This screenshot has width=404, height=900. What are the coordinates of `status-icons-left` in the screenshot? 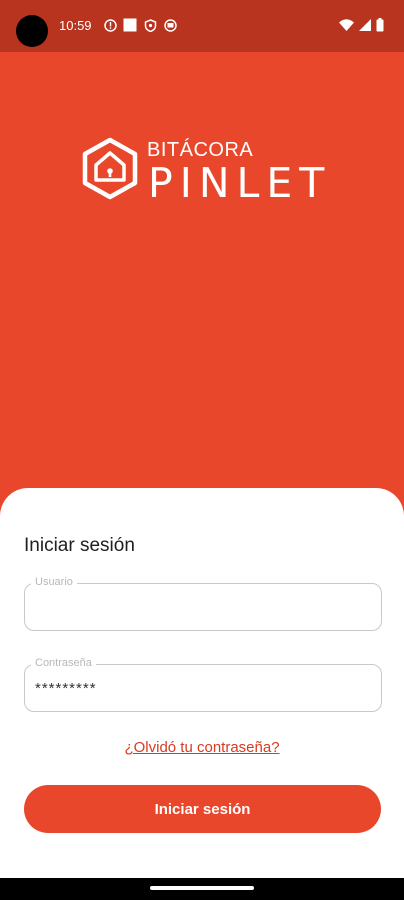 It's located at (140, 25).